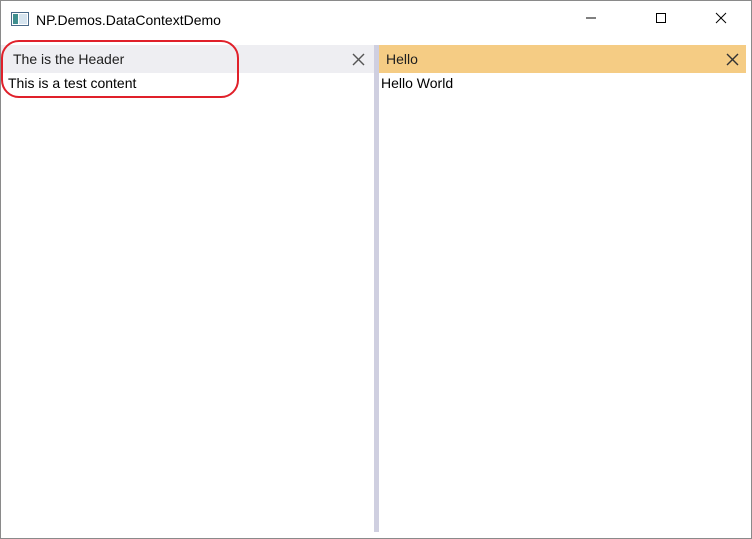 The width and height of the screenshot is (752, 539). I want to click on minimize-icon, so click(591, 20).